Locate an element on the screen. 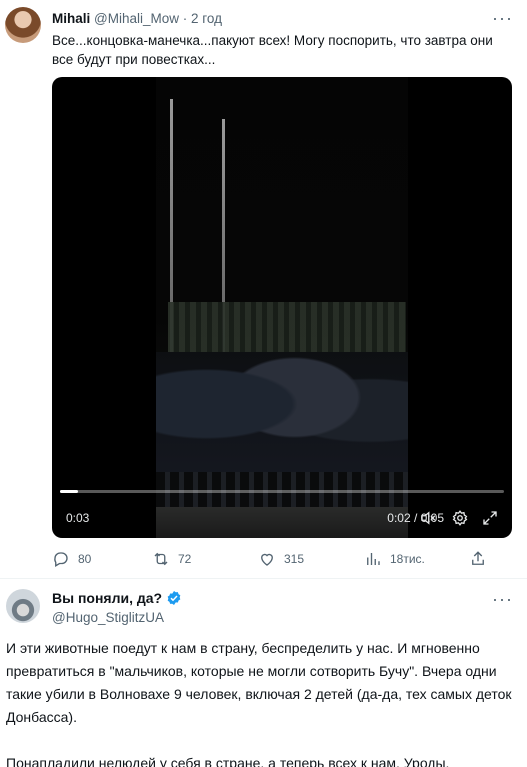  retweet-count: 72 is located at coordinates (185, 559).